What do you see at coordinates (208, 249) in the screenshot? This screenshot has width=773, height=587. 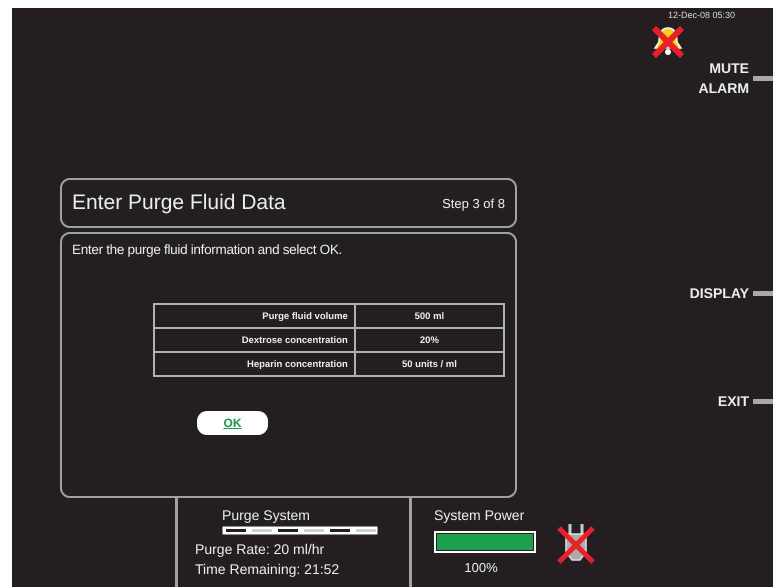 I see `instruction-text: Enter the purge fluid information and select OK.` at bounding box center [208, 249].